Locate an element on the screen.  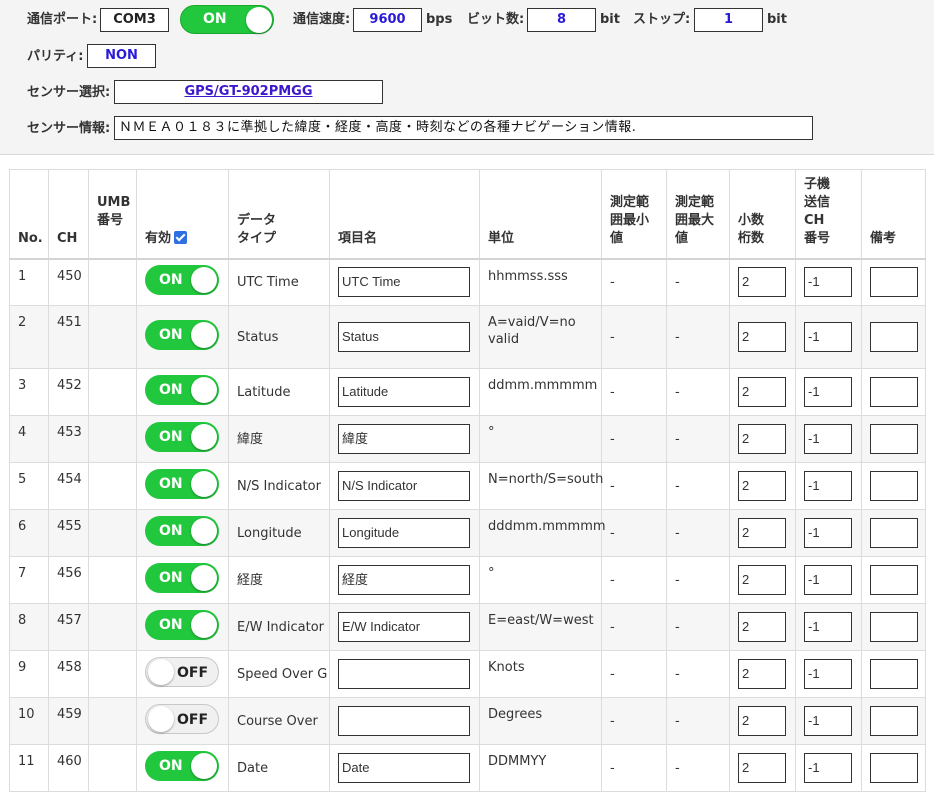
row-item-name-cell is located at coordinates (404, 674).